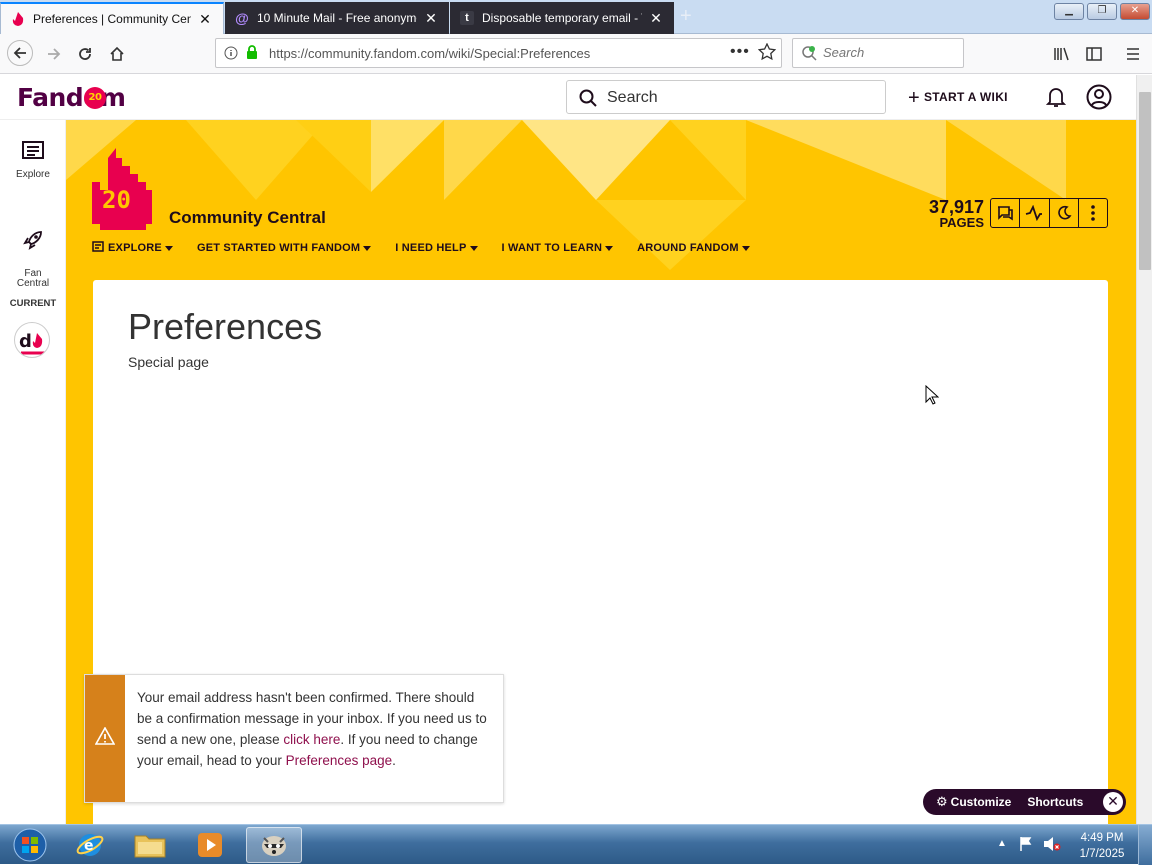  What do you see at coordinates (33, 303) in the screenshot?
I see `current-label: CURRENT` at bounding box center [33, 303].